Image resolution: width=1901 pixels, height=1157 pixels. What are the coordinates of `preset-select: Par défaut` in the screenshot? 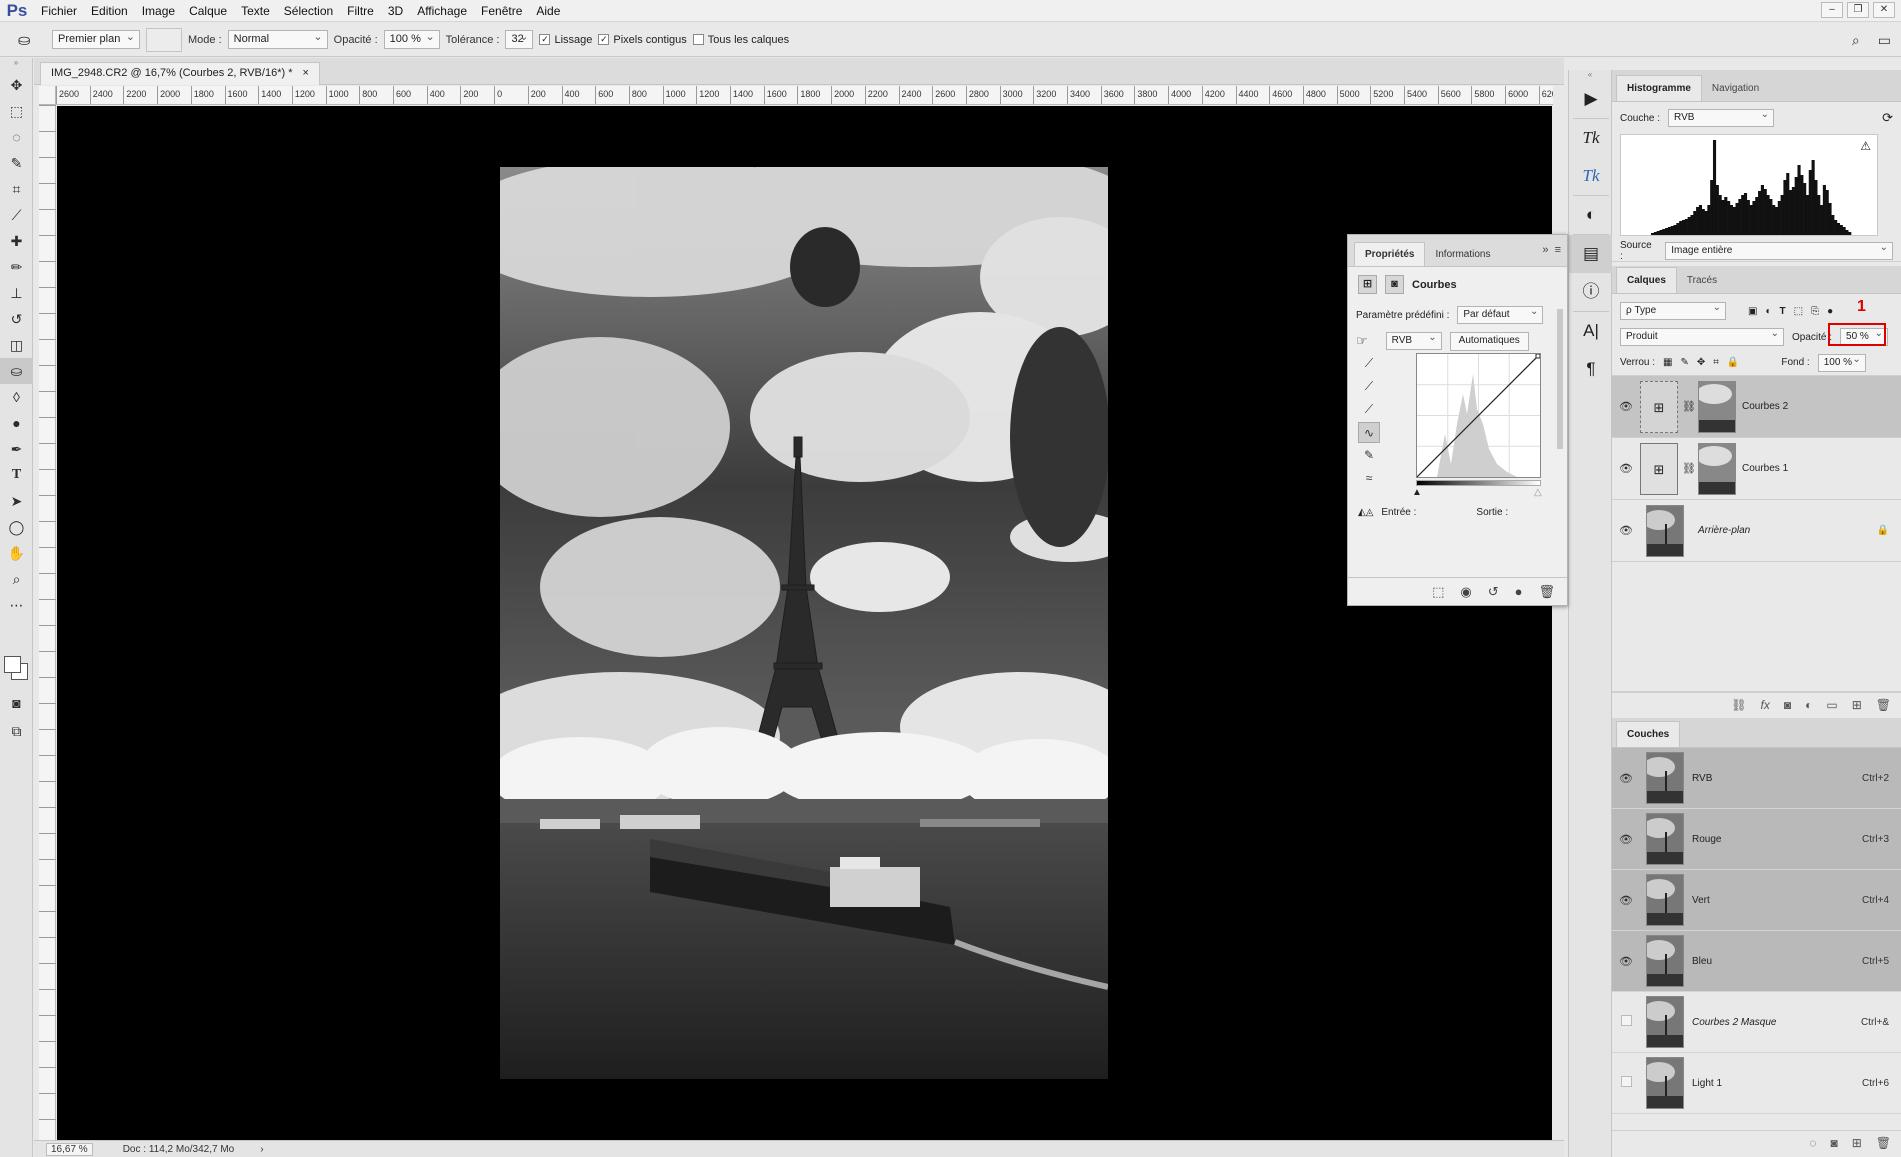 It's located at (1500, 315).